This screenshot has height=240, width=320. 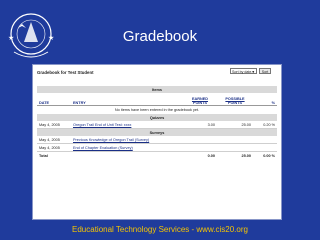 I want to click on col-date-header: DATE, so click(x=54, y=99).